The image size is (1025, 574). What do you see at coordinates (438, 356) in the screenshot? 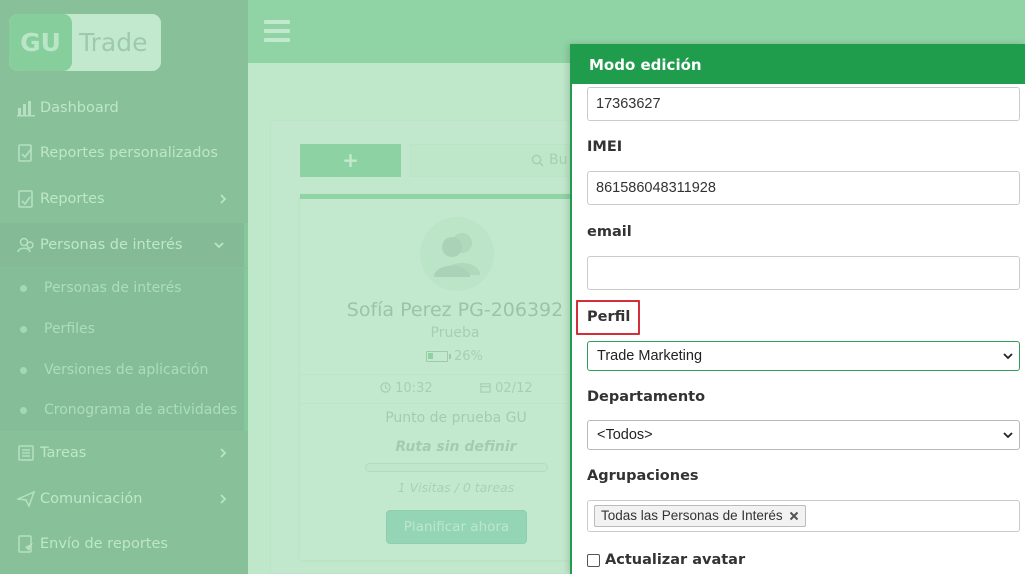
I see `battery-icon` at bounding box center [438, 356].